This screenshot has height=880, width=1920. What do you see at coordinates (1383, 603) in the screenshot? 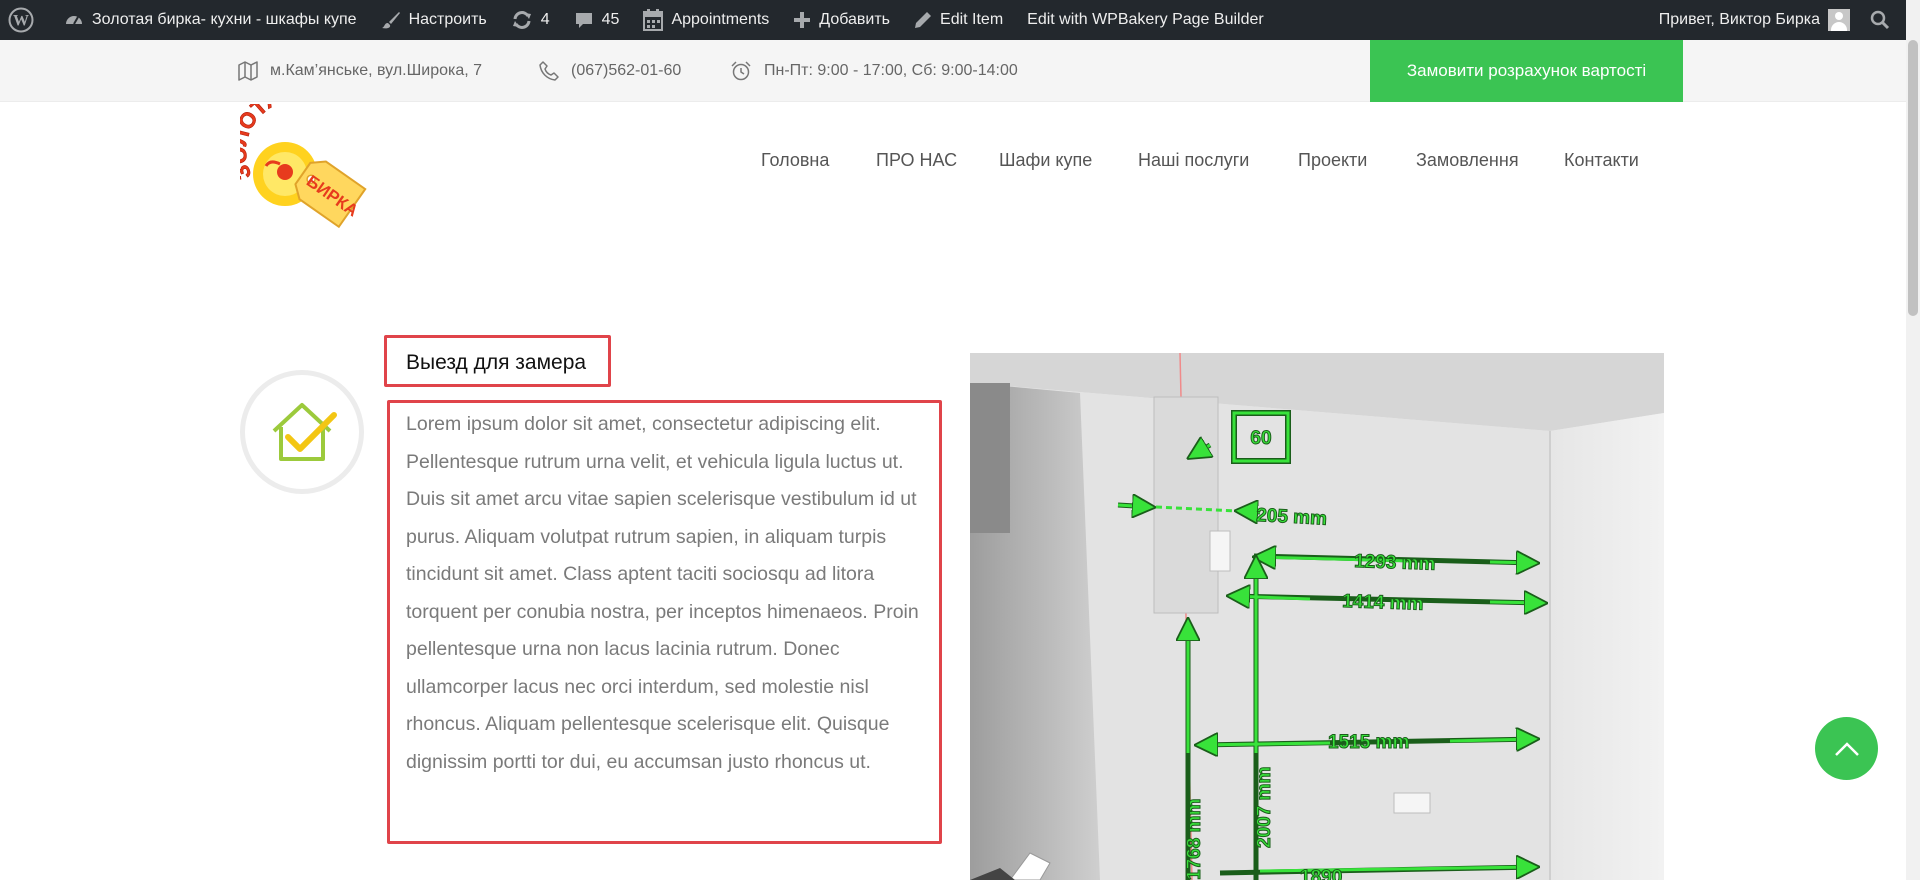
I see `photo-label-1414: 1414 mm` at bounding box center [1383, 603].